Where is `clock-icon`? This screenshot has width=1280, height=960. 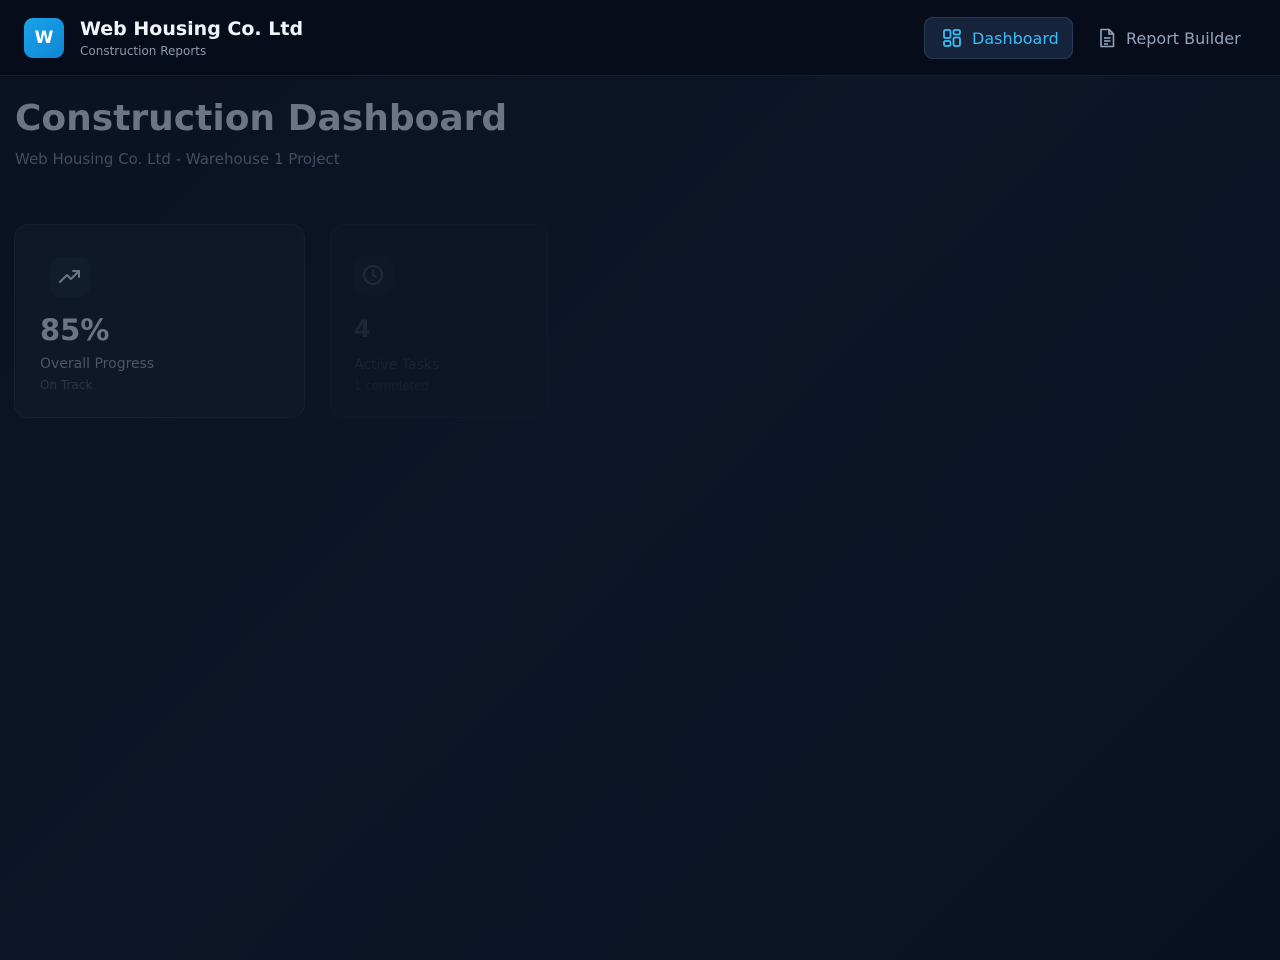
clock-icon is located at coordinates (373, 275).